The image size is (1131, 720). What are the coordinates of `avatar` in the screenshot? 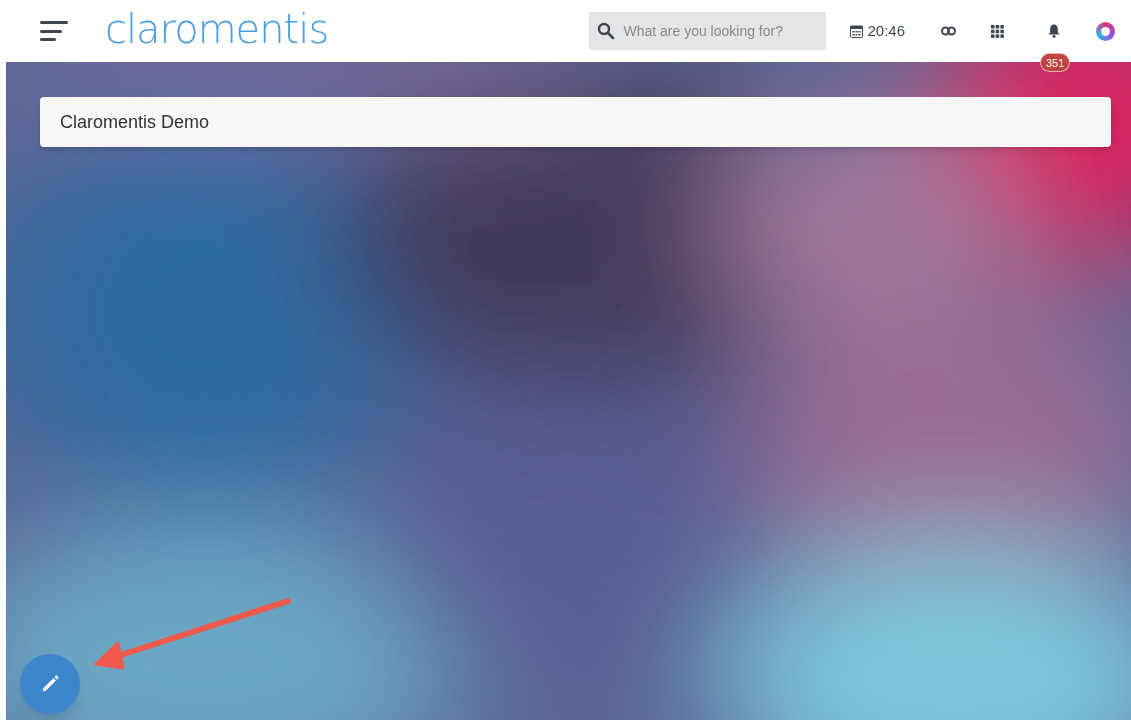 It's located at (1105, 31).